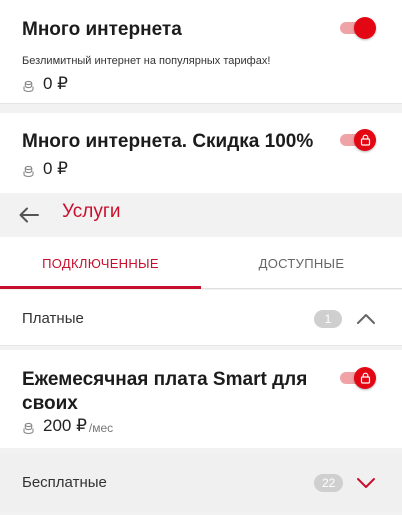 The image size is (402, 515). Describe the element at coordinates (165, 391) in the screenshot. I see `service-title: Ежемесячная плата Smart для своих` at that location.